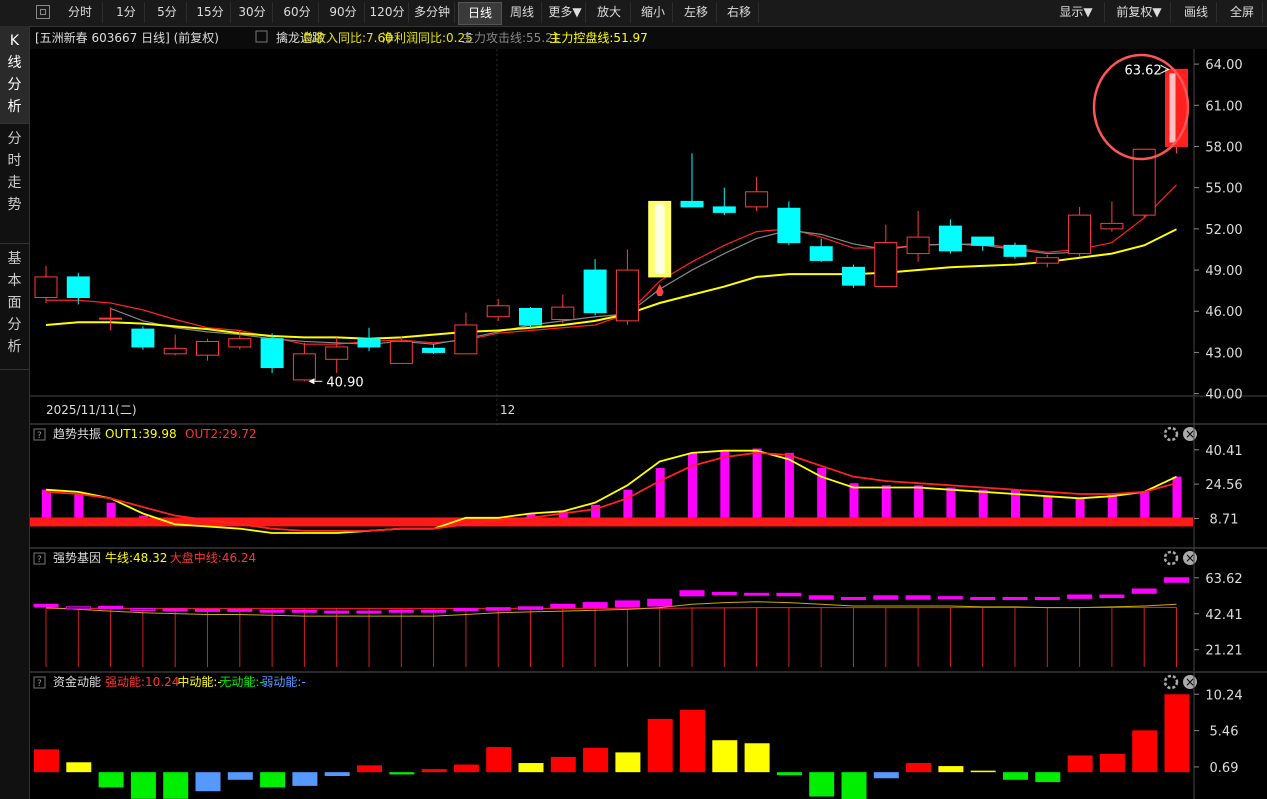 The height and width of the screenshot is (799, 1267). I want to click on toolbar-btn-0: 分时, so click(80, 12).